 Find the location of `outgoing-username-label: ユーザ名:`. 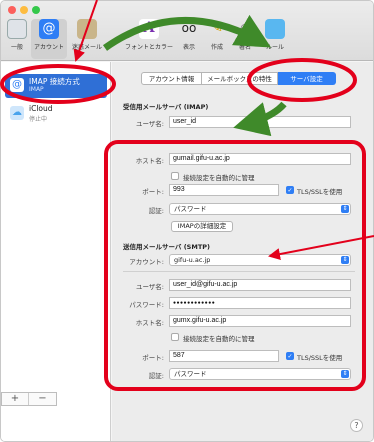

outgoing-username-label: ユーザ名: is located at coordinates (149, 287).